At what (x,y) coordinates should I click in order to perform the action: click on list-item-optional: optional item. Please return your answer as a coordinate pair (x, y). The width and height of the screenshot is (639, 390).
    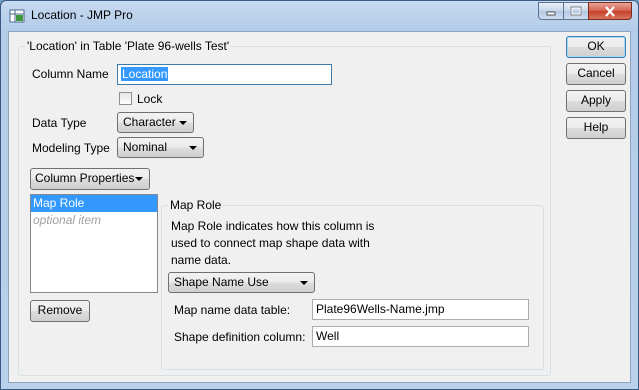
    Looking at the image, I should click on (94, 220).